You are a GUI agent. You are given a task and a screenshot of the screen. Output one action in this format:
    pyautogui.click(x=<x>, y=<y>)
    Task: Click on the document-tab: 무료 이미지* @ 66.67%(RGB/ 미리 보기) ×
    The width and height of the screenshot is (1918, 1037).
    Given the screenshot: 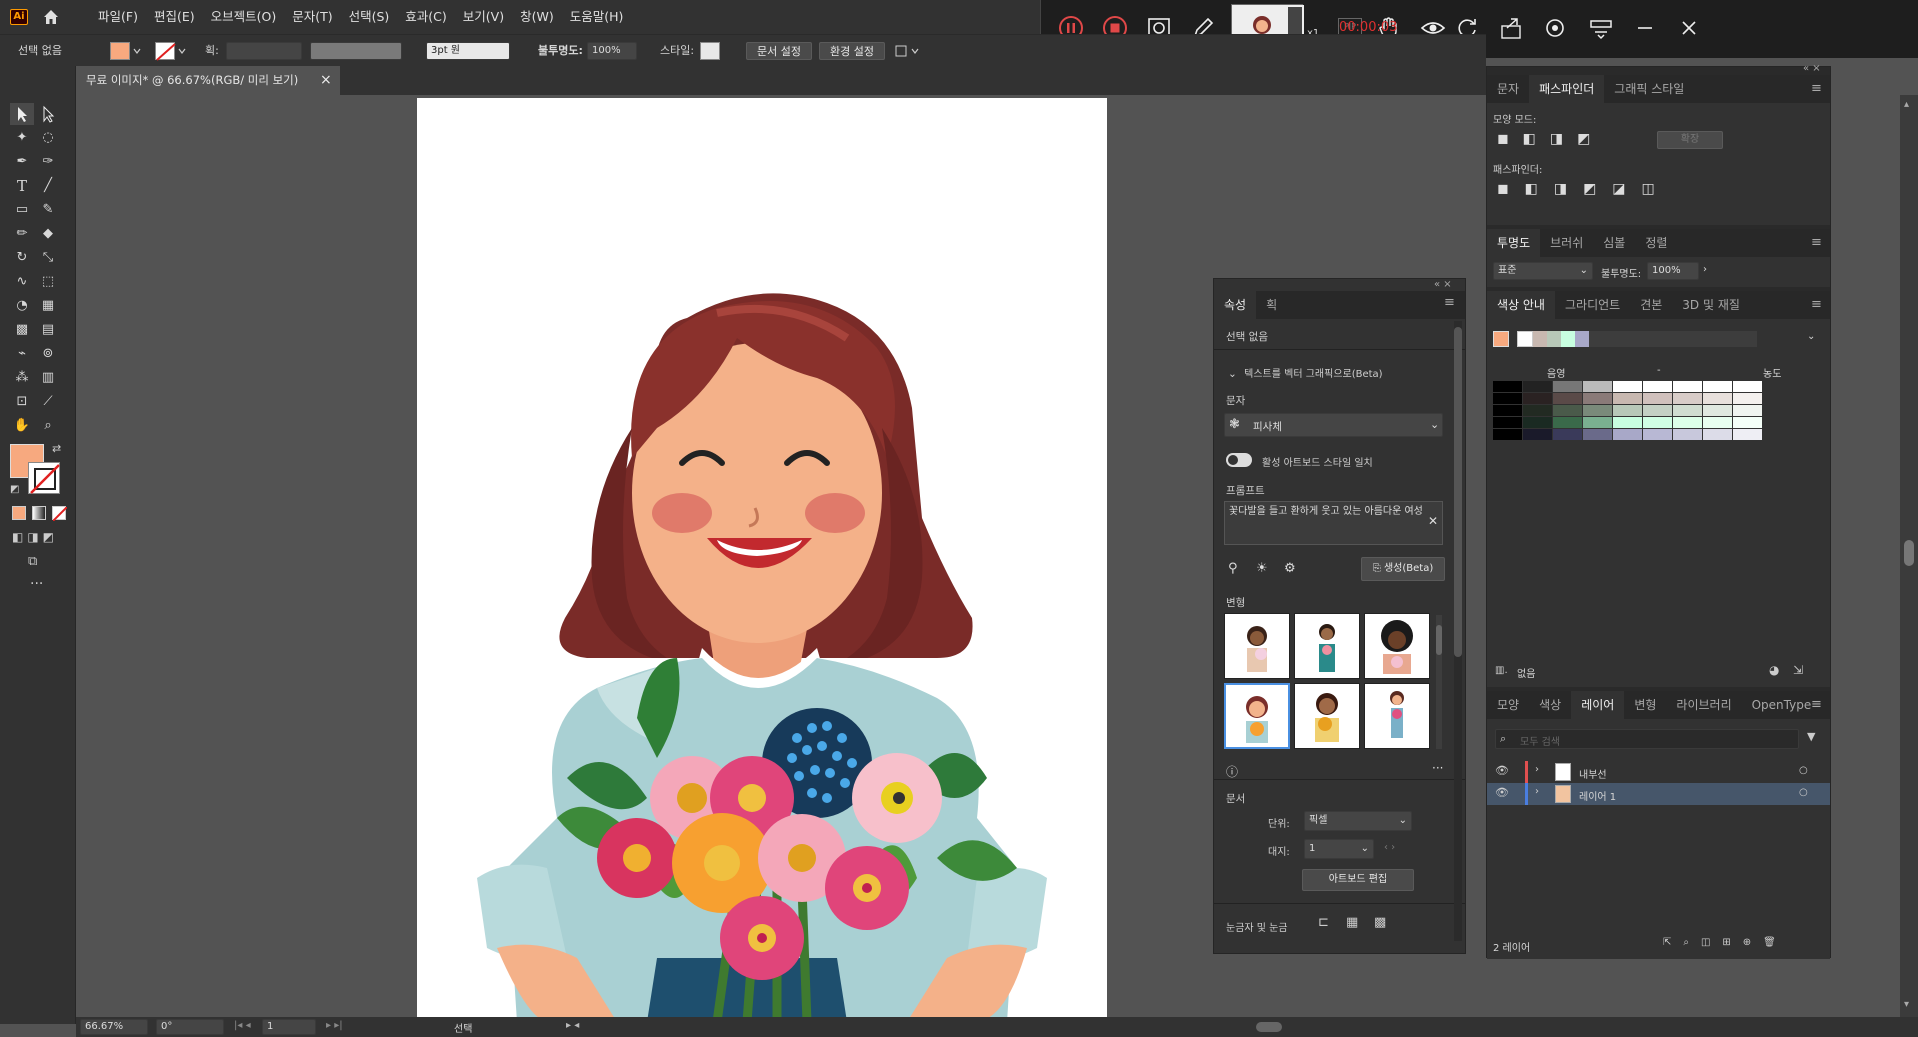 What is the action you would take?
    pyautogui.click(x=208, y=80)
    